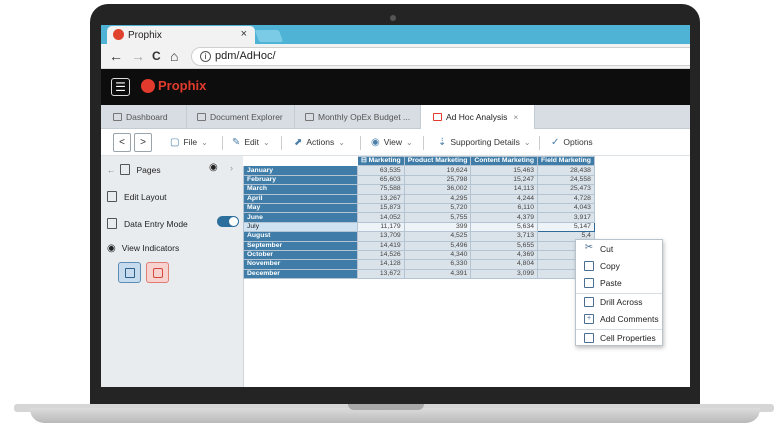 This screenshot has height=433, width=774. Describe the element at coordinates (145, 197) in the screenshot. I see `edit-layout-label: Edit Layout` at that location.